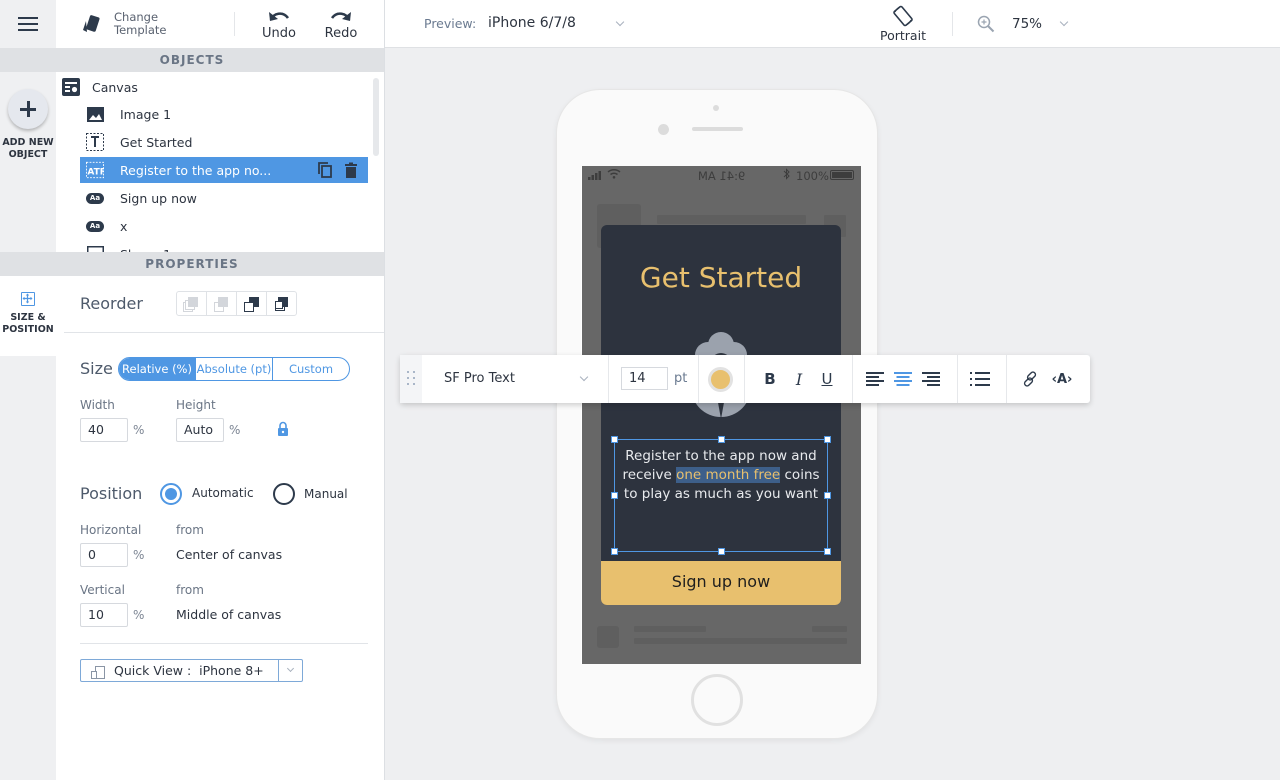 The height and width of the screenshot is (780, 1280). Describe the element at coordinates (351, 170) in the screenshot. I see `trash-icon` at that location.